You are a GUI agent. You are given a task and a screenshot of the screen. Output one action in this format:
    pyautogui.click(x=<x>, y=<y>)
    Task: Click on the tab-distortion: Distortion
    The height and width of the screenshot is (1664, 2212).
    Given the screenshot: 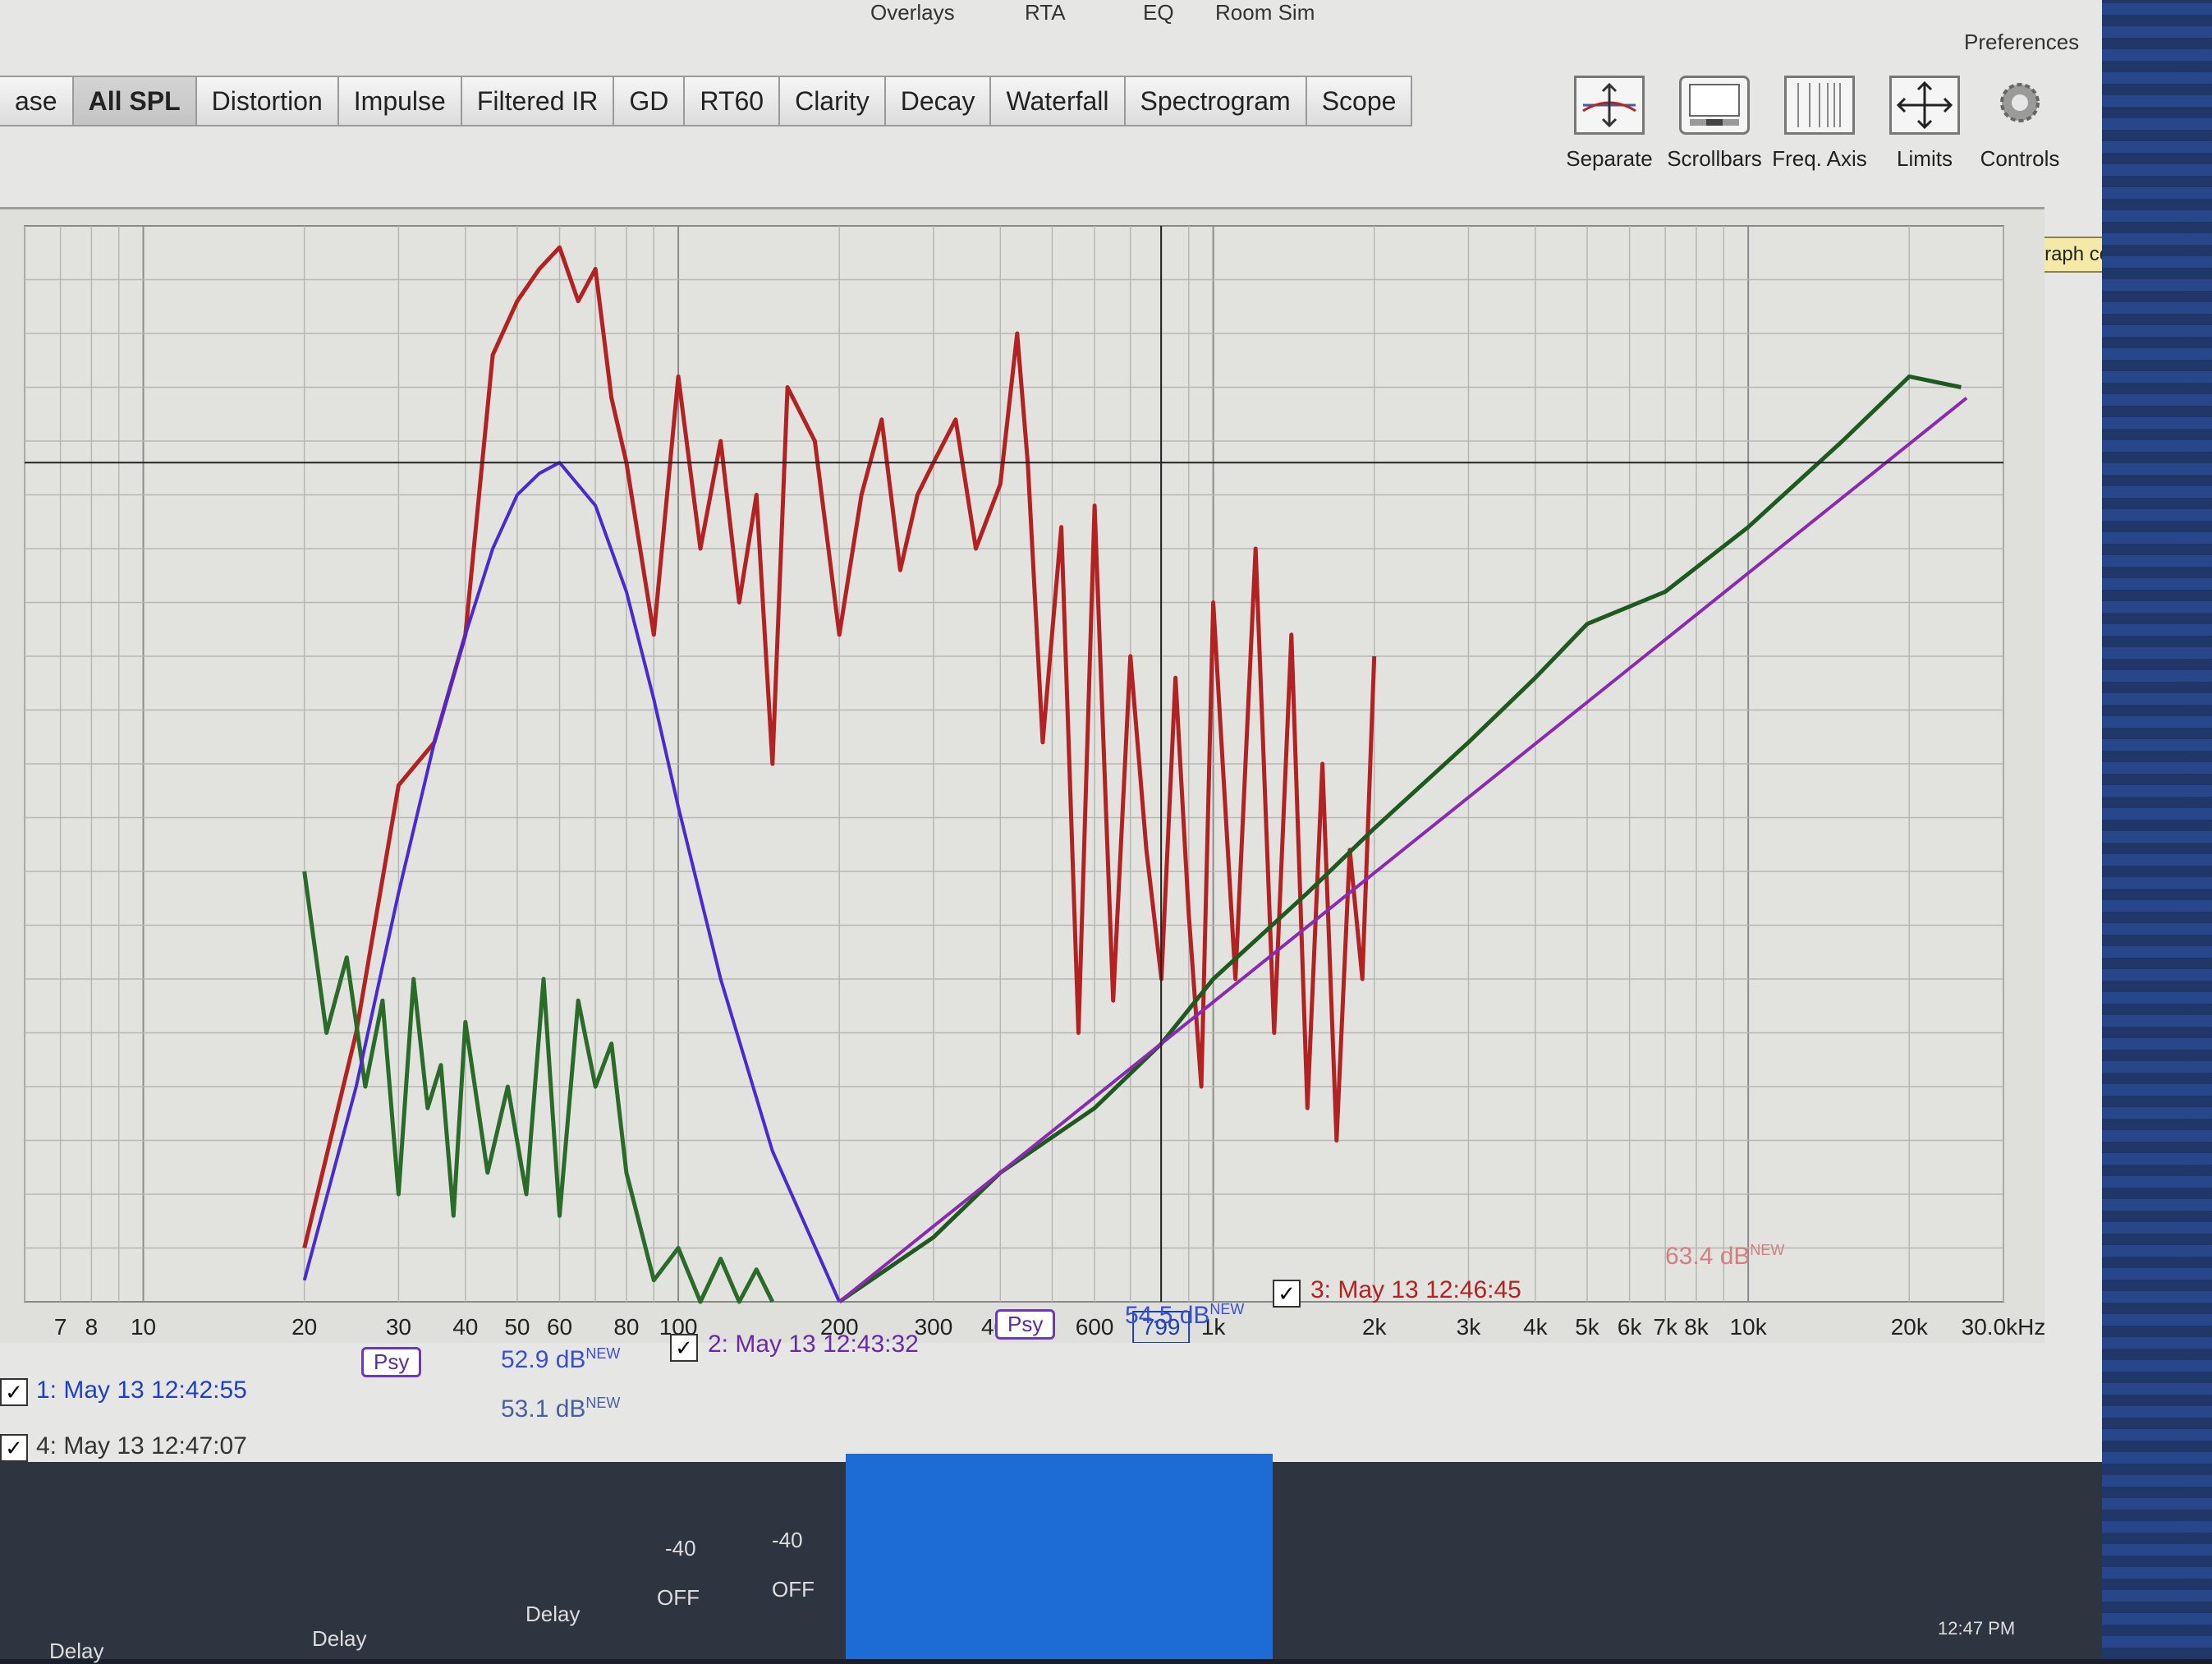 What is the action you would take?
    pyautogui.click(x=267, y=101)
    